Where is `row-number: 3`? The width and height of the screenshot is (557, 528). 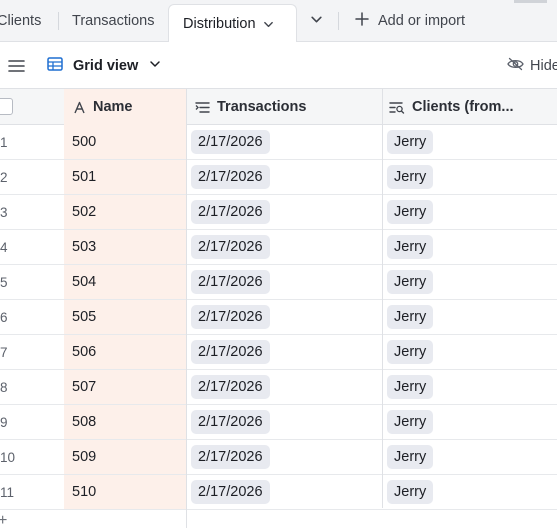 row-number: 3 is located at coordinates (32, 212).